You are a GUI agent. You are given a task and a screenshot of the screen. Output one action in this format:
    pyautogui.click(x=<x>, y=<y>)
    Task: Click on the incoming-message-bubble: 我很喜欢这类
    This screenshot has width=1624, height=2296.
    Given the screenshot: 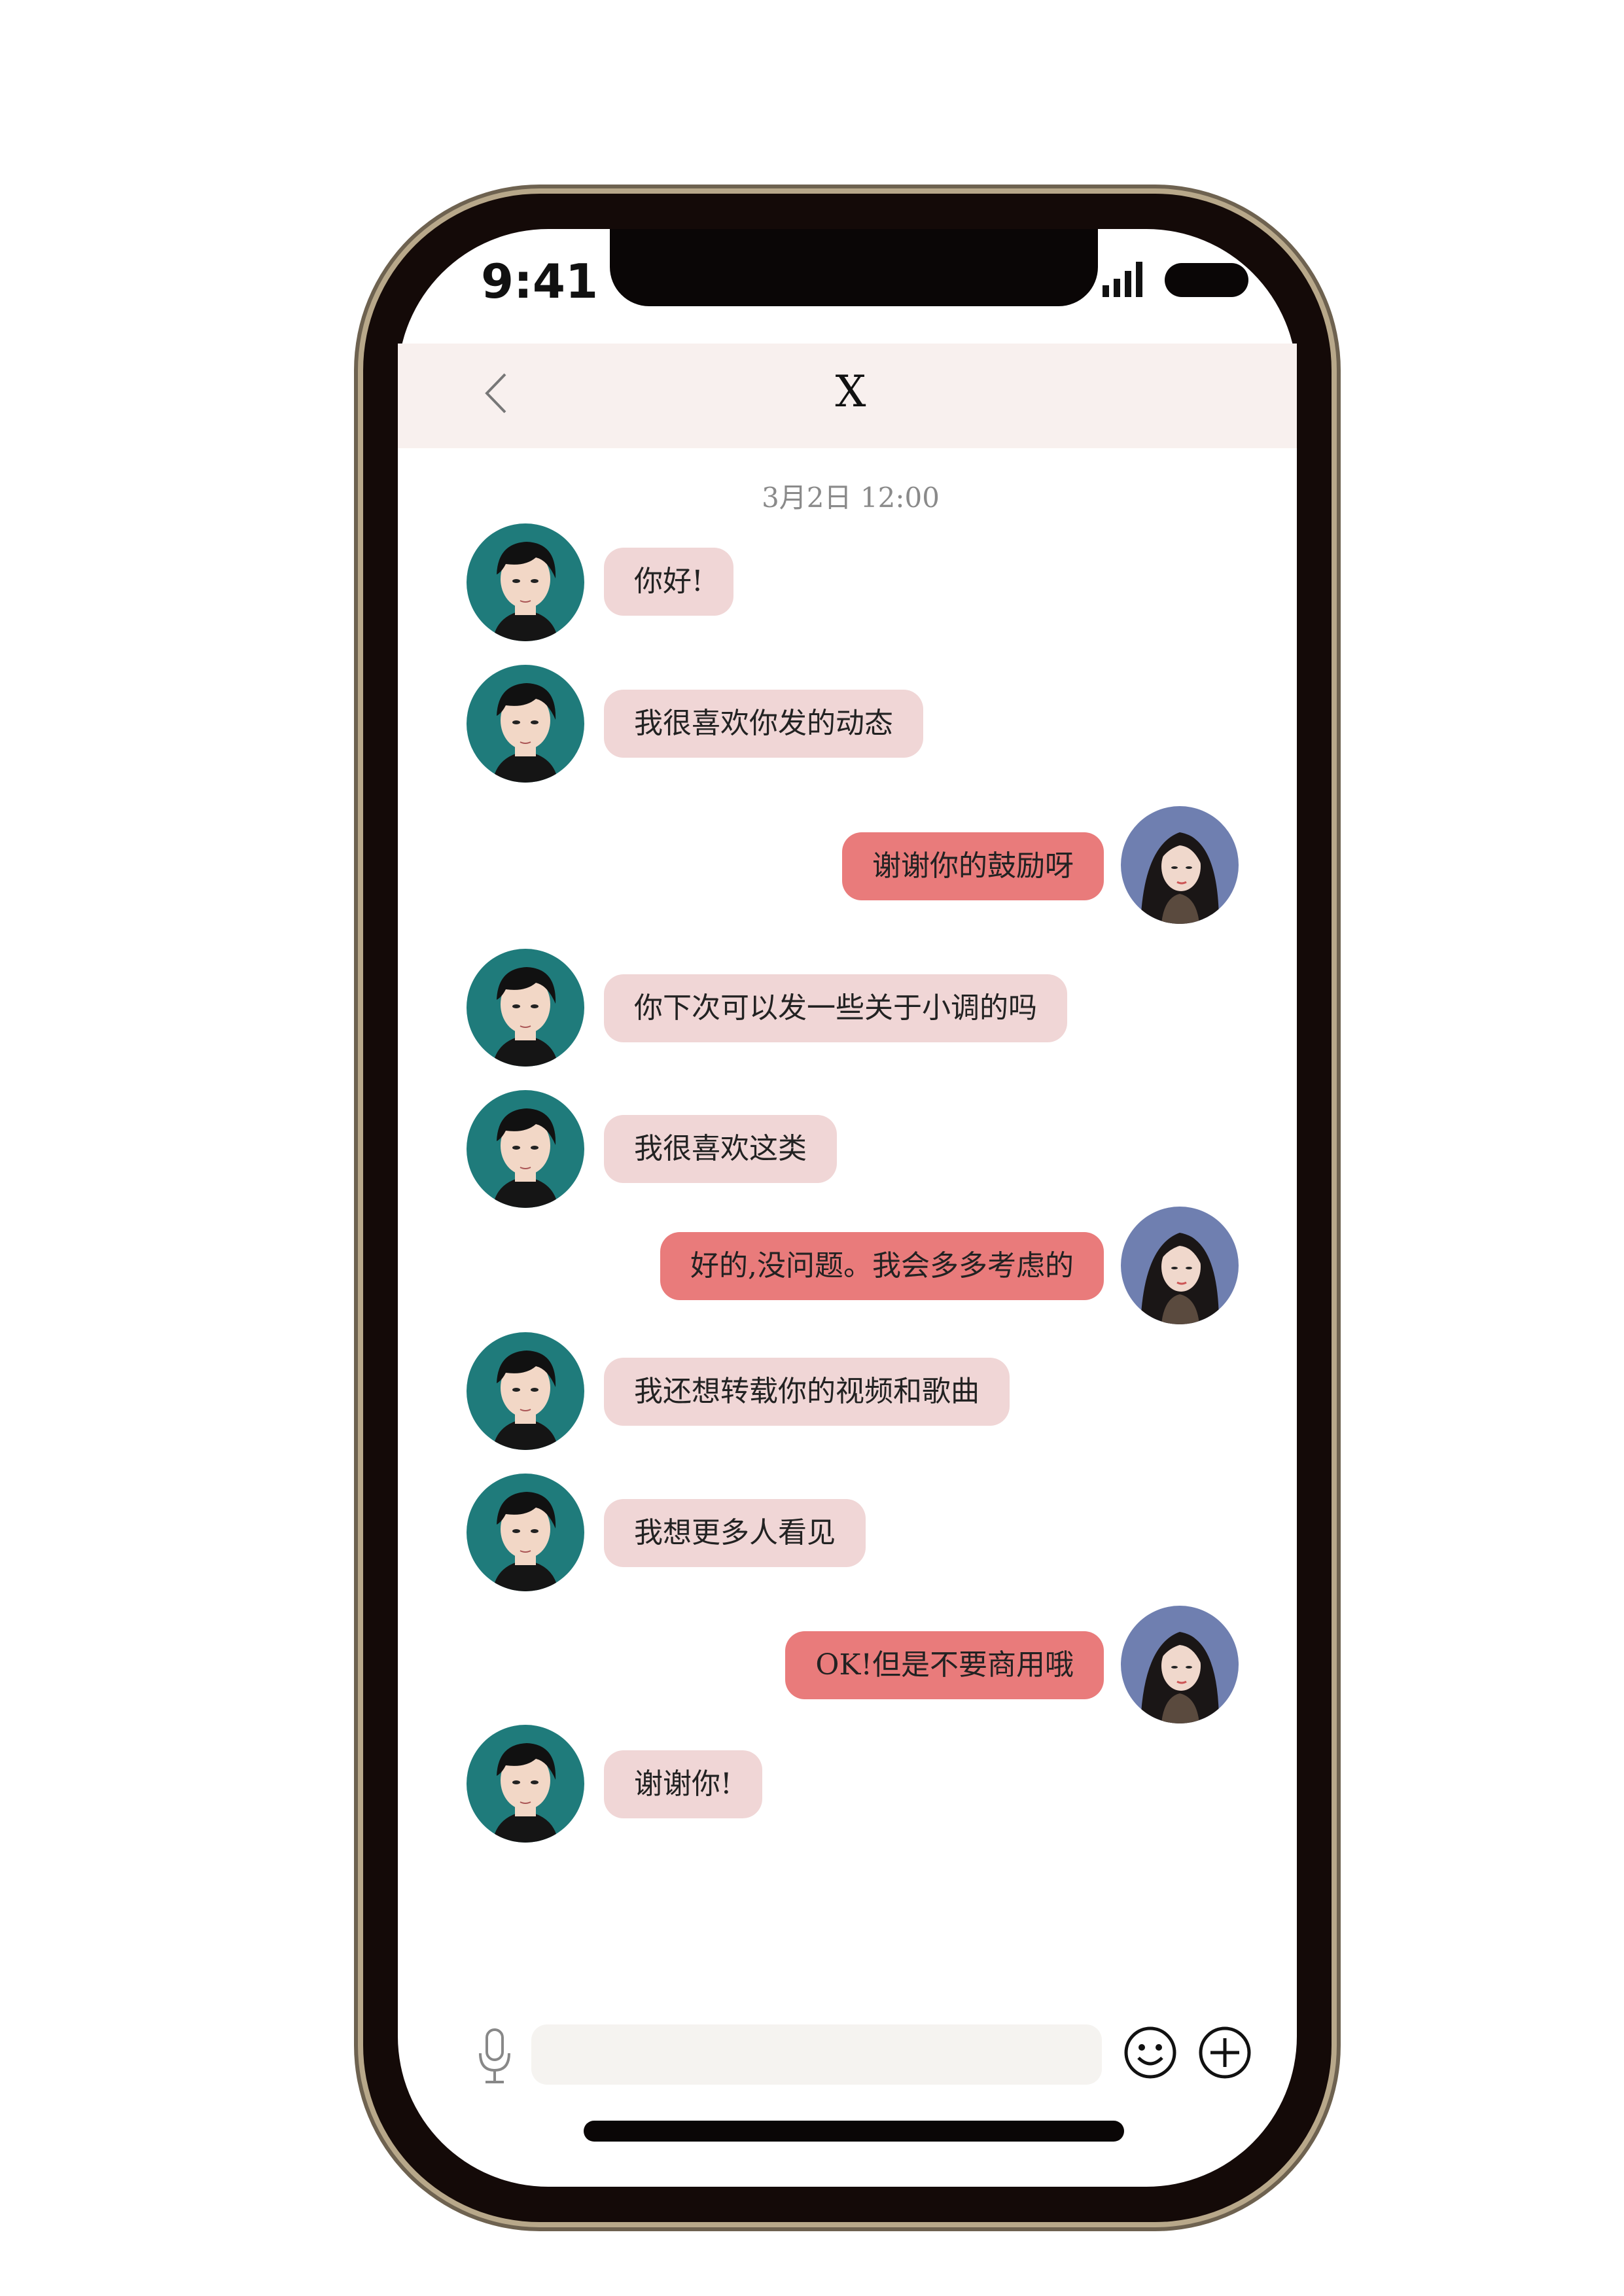 What is the action you would take?
    pyautogui.click(x=720, y=1149)
    